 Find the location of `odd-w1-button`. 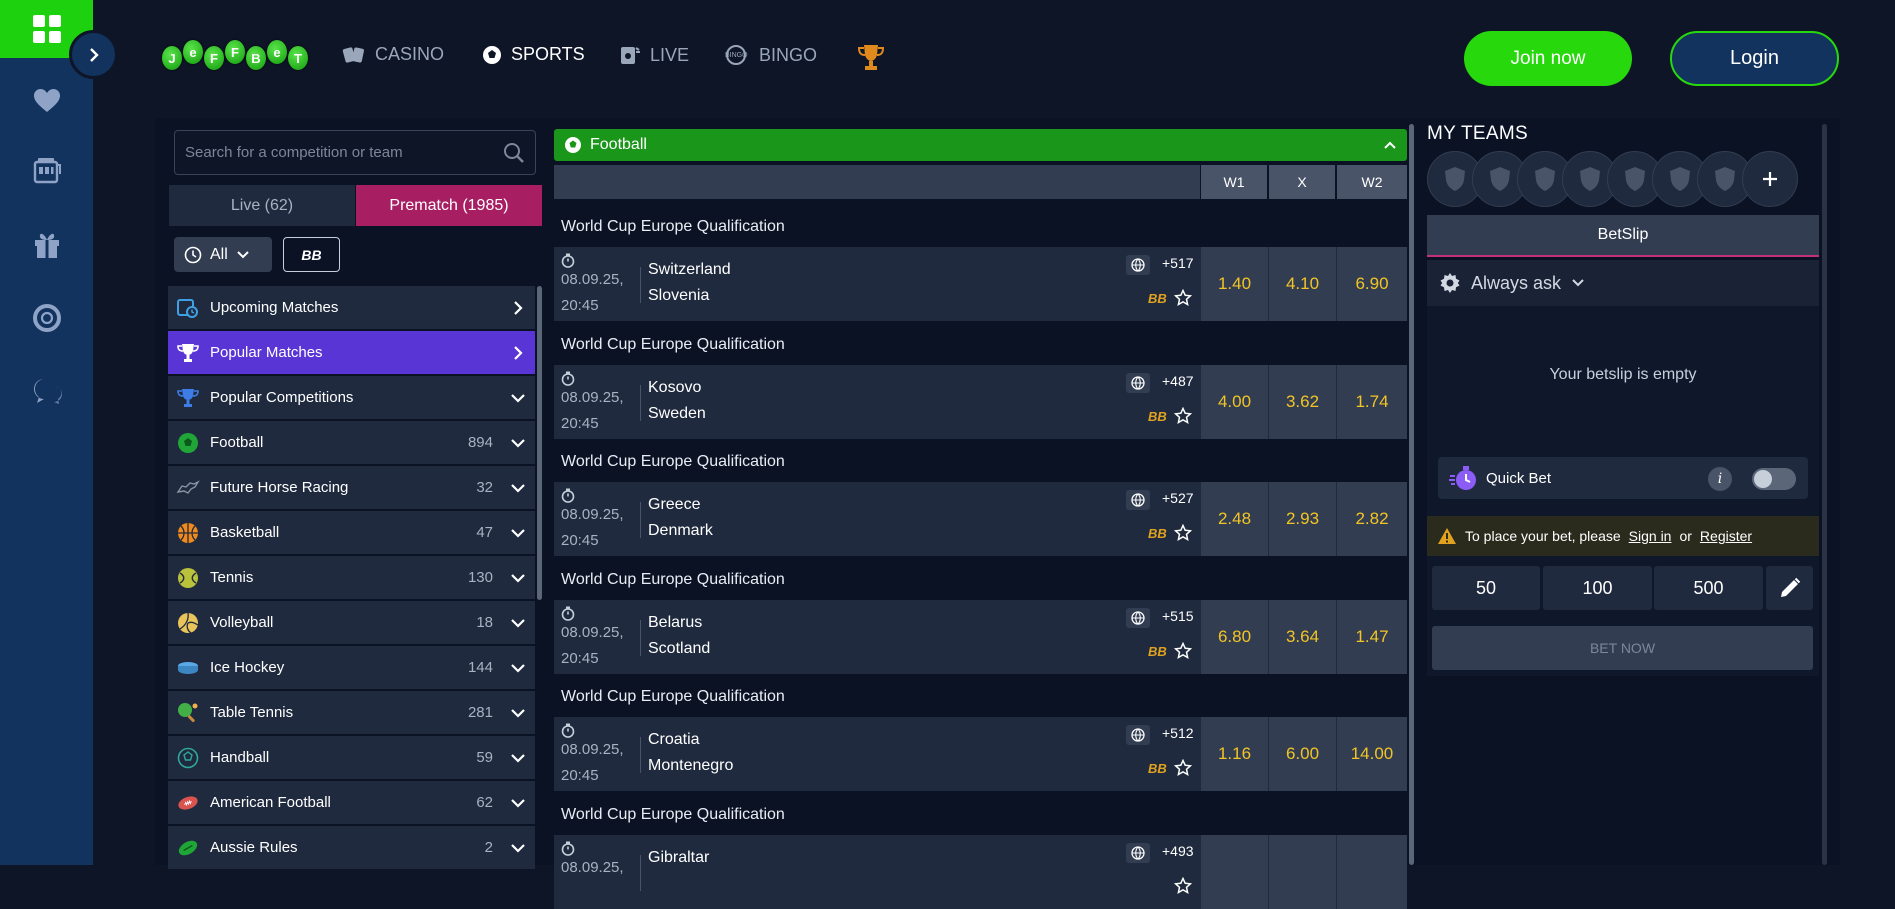

odd-w1-button is located at coordinates (1234, 872).